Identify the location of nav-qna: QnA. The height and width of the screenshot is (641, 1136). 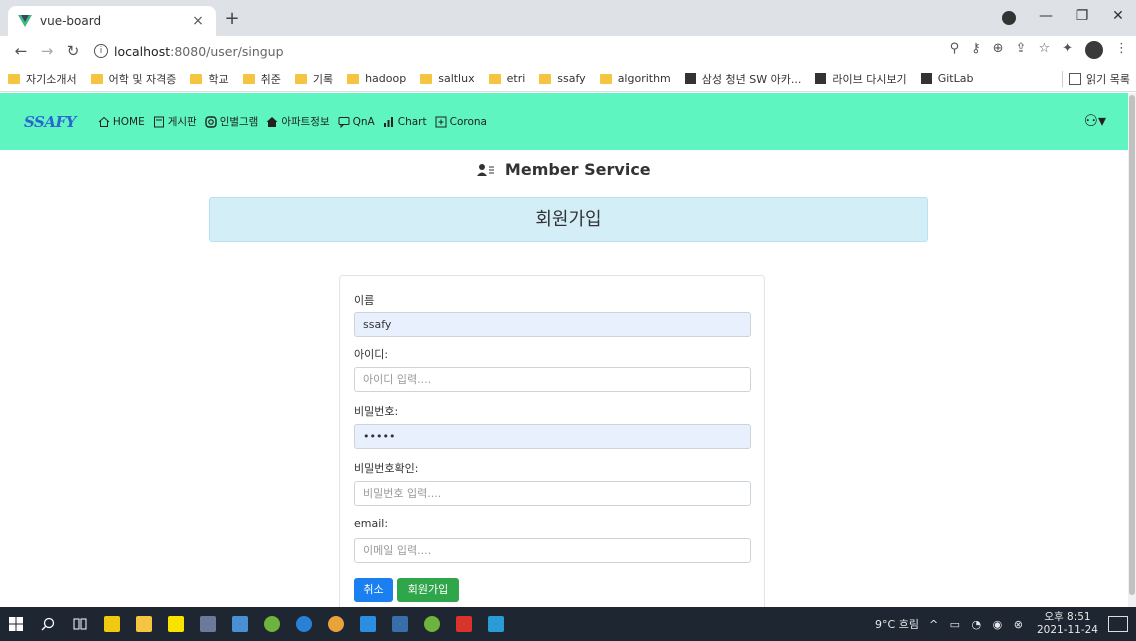
(356, 122).